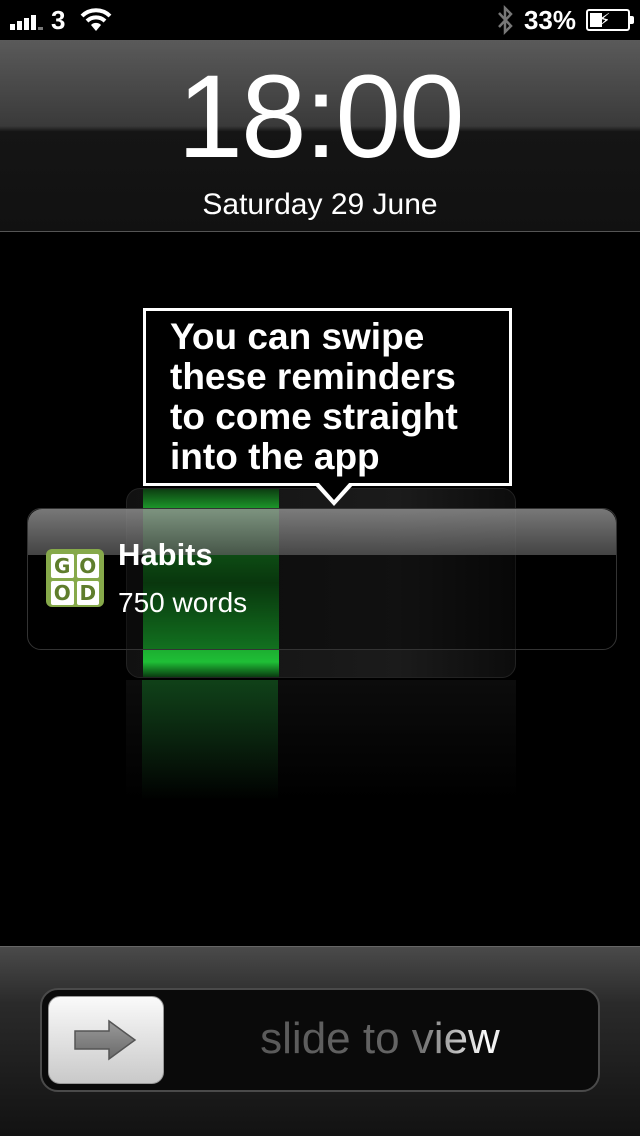  I want to click on carrier-label: 3, so click(58, 19).